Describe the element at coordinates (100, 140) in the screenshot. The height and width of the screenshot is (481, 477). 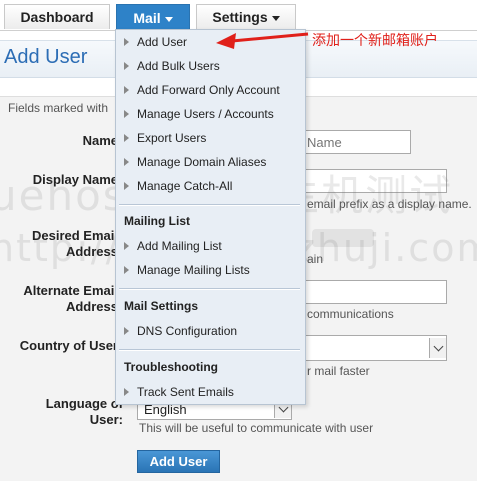
I see `name-label: Name` at that location.